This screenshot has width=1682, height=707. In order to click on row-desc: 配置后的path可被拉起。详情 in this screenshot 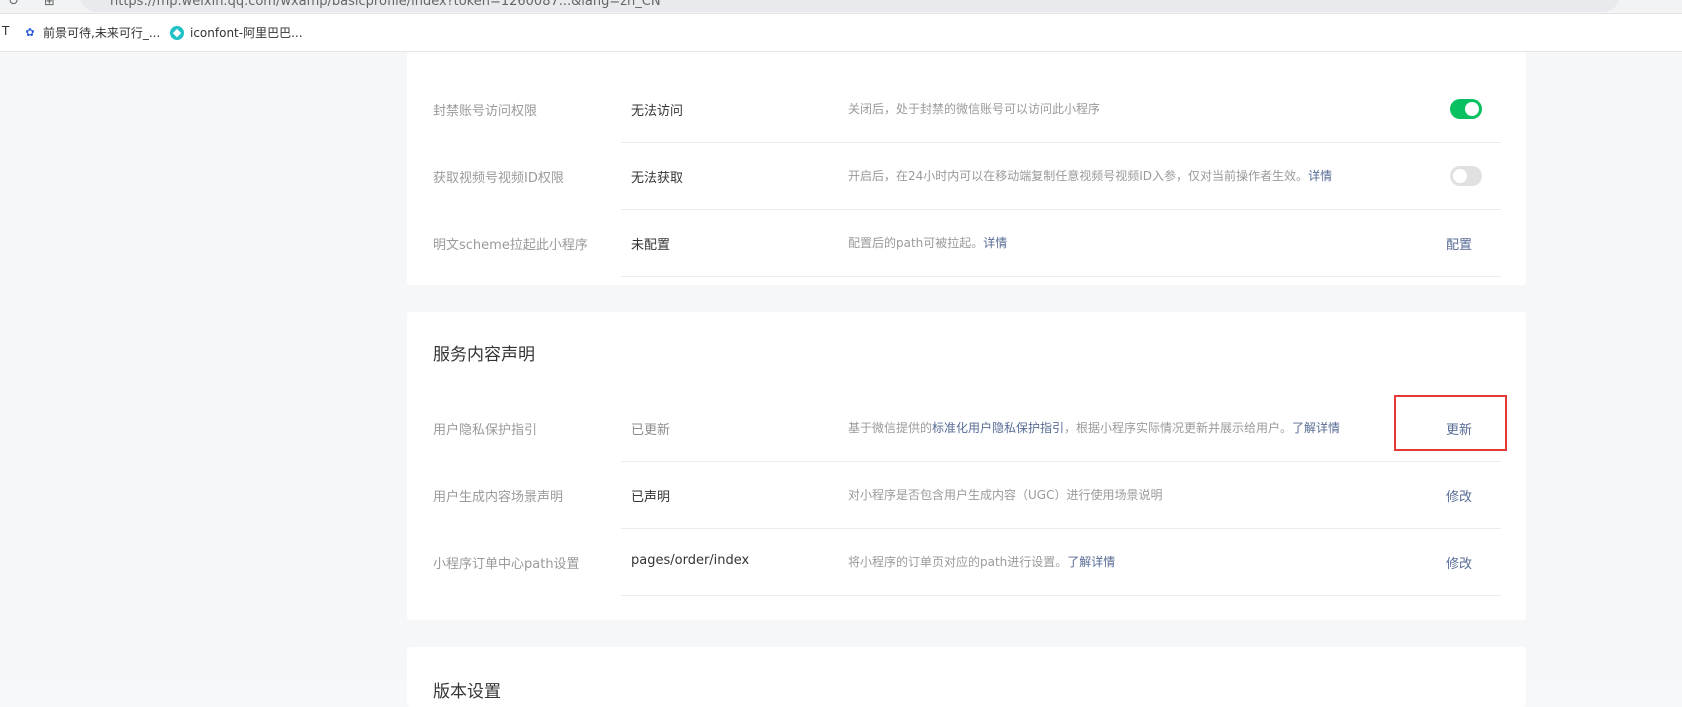, I will do `click(928, 243)`.